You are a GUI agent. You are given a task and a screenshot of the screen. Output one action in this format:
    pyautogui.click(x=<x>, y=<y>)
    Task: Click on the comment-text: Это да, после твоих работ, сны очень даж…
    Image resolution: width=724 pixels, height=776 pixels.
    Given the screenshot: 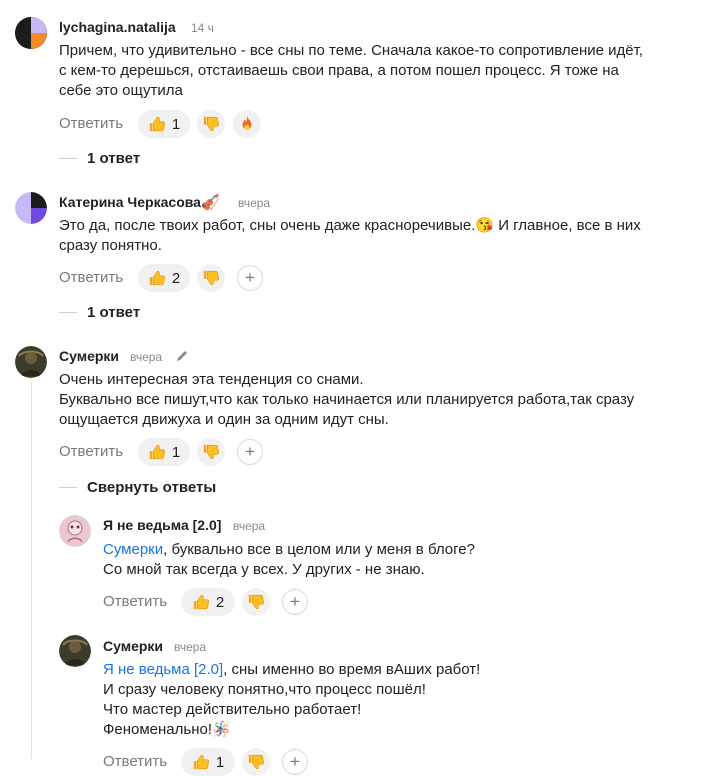 What is the action you would take?
    pyautogui.click(x=384, y=236)
    